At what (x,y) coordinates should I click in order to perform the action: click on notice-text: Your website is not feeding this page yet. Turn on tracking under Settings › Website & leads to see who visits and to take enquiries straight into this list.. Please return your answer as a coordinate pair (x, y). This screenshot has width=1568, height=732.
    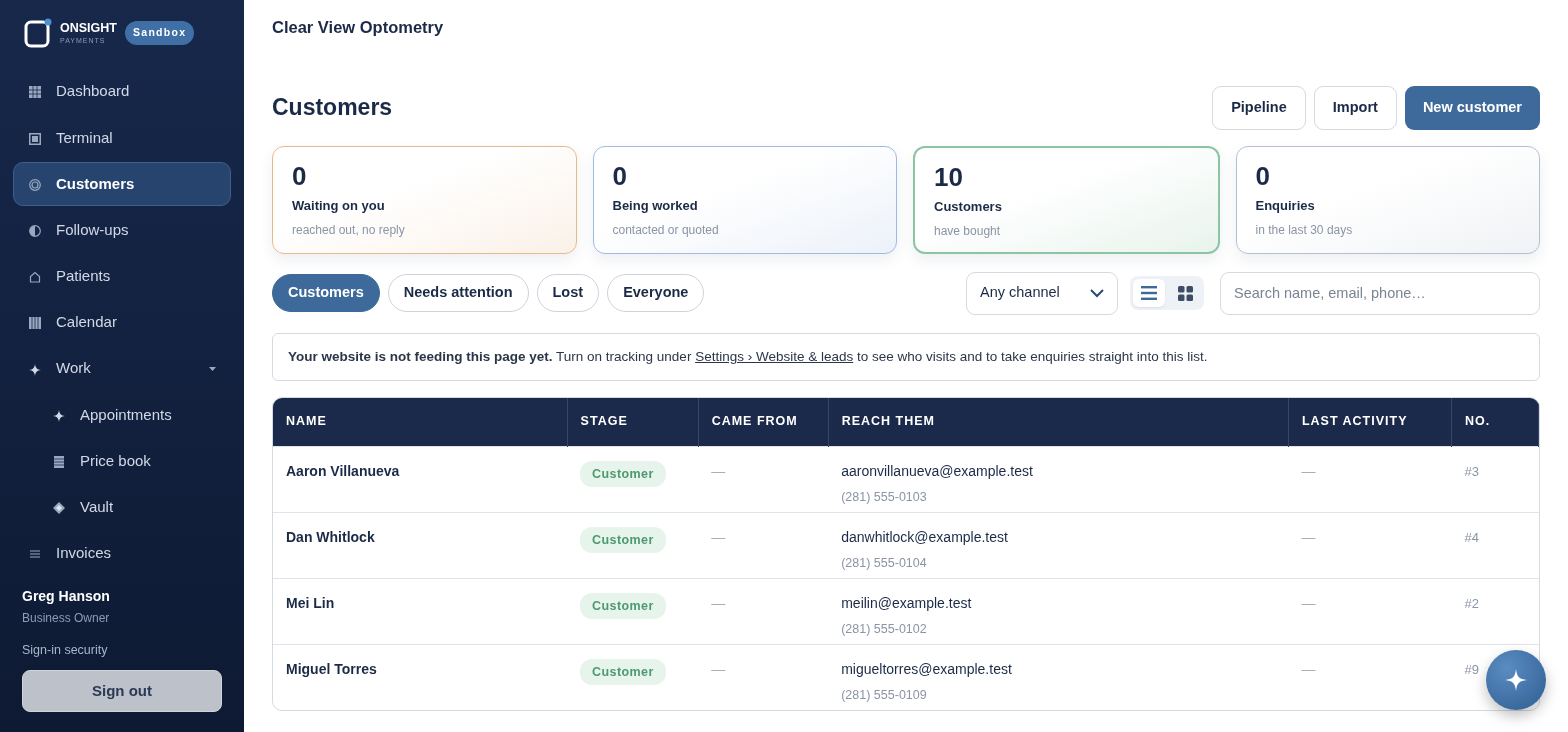
    Looking at the image, I should click on (748, 356).